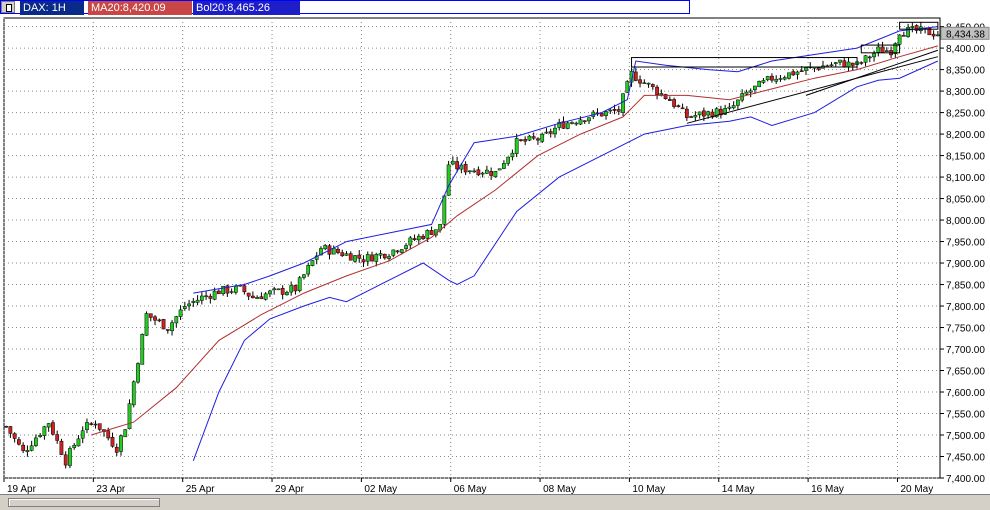 The height and width of the screenshot is (510, 990). Describe the element at coordinates (965, 350) in the screenshot. I see `y-tick-label: 7,700.00` at that location.